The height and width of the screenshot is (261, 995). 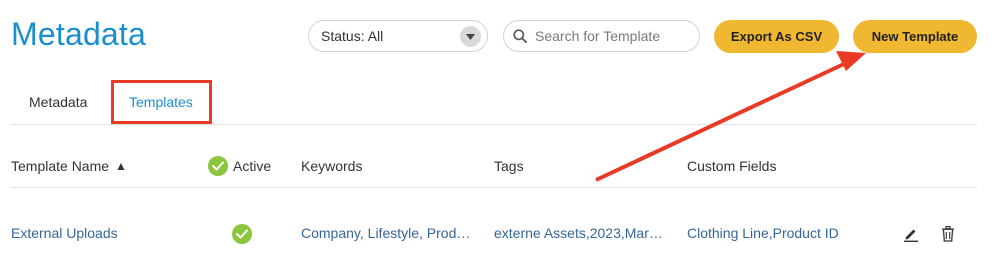 What do you see at coordinates (161, 102) in the screenshot?
I see `annotation-highlight-box` at bounding box center [161, 102].